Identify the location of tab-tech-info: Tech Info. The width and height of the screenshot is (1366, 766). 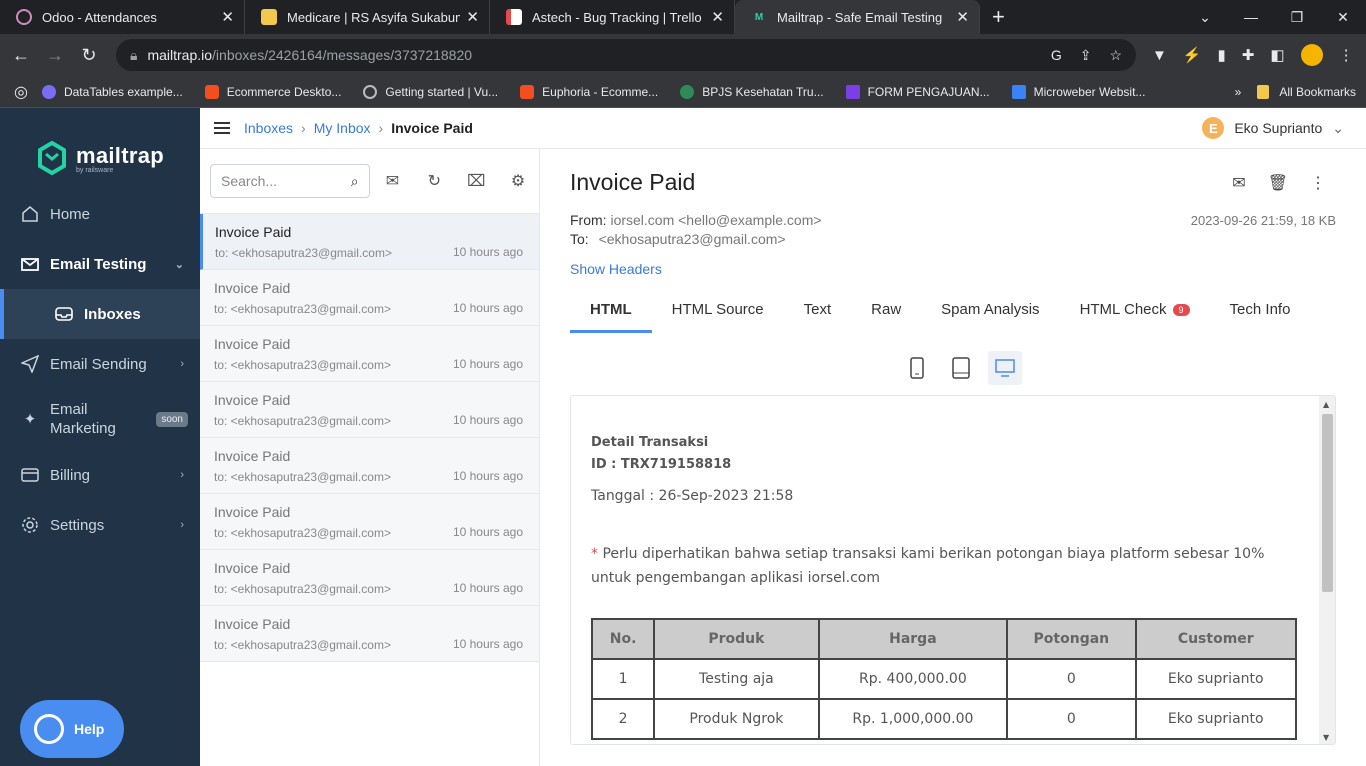
(1260, 311).